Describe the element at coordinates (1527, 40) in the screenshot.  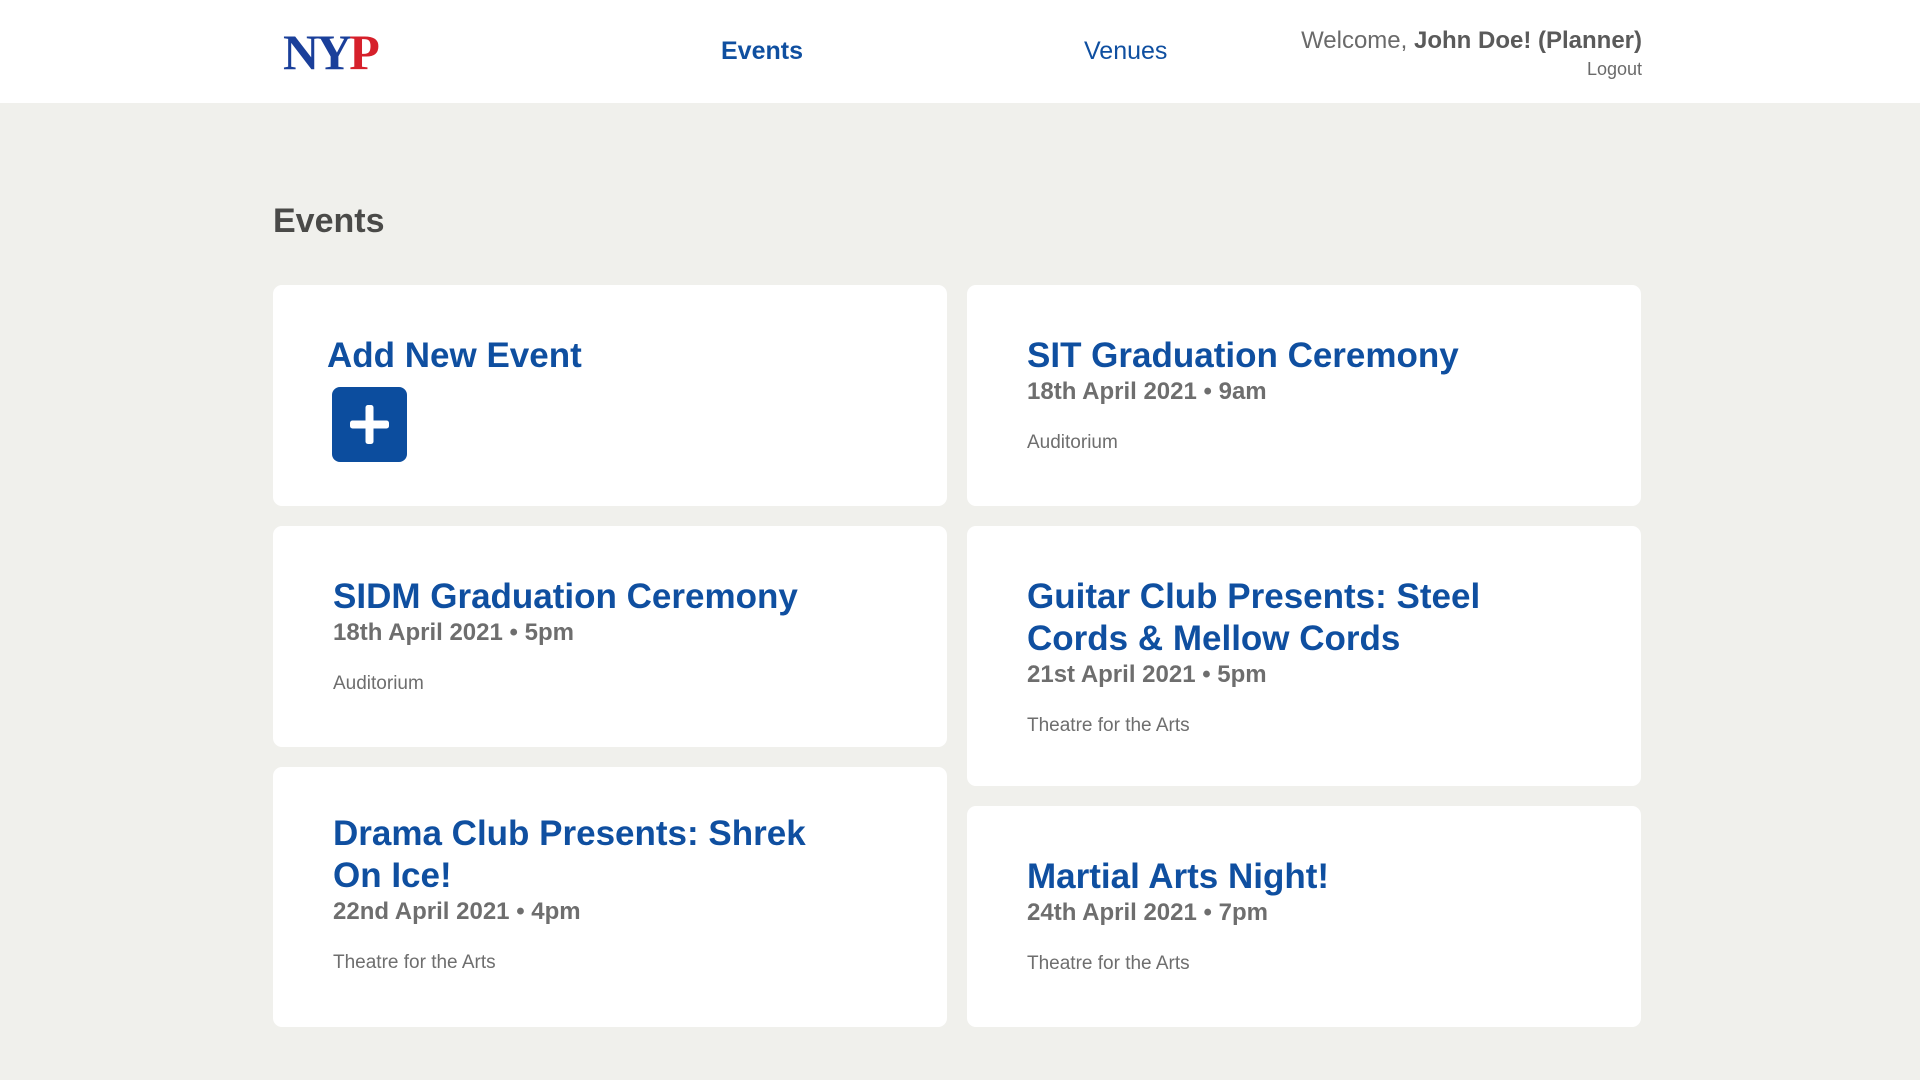
I see `user-name: John Doe! (Planner)` at that location.